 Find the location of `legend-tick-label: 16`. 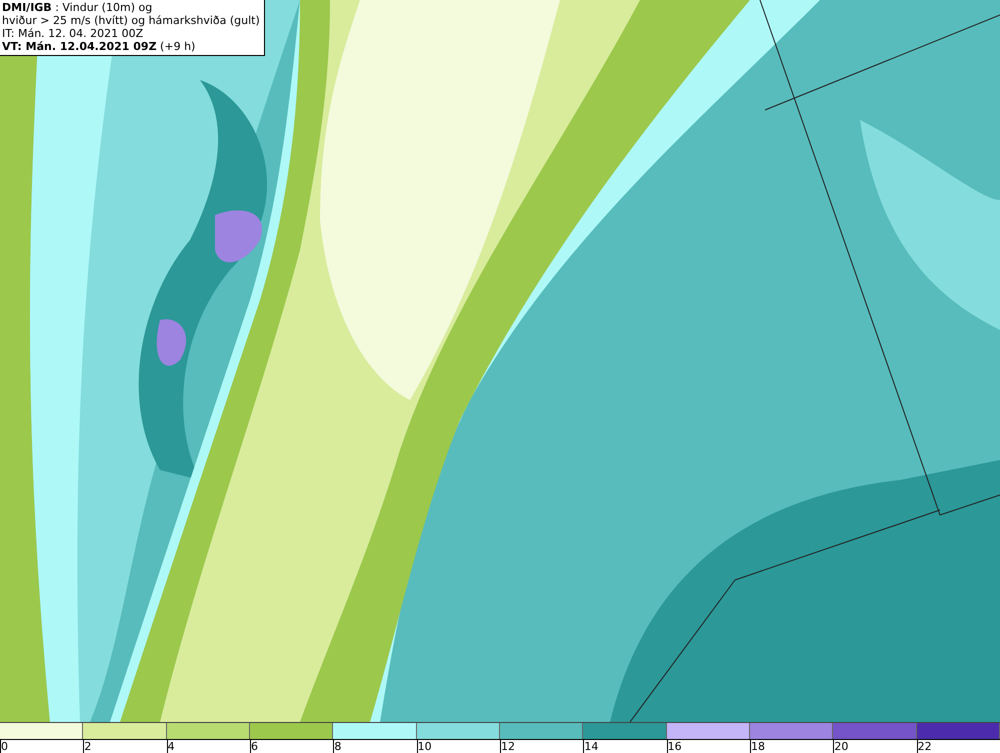

legend-tick-label: 16 is located at coordinates (674, 746).